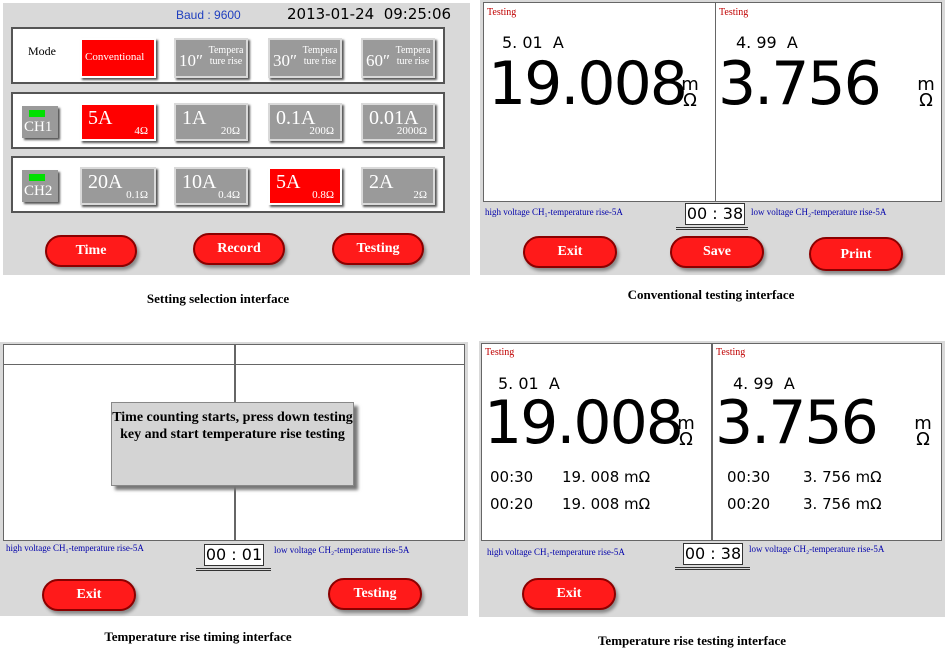 This screenshot has height=667, width=948. Describe the element at coordinates (570, 252) in the screenshot. I see `conv-exit-button: Exit` at that location.